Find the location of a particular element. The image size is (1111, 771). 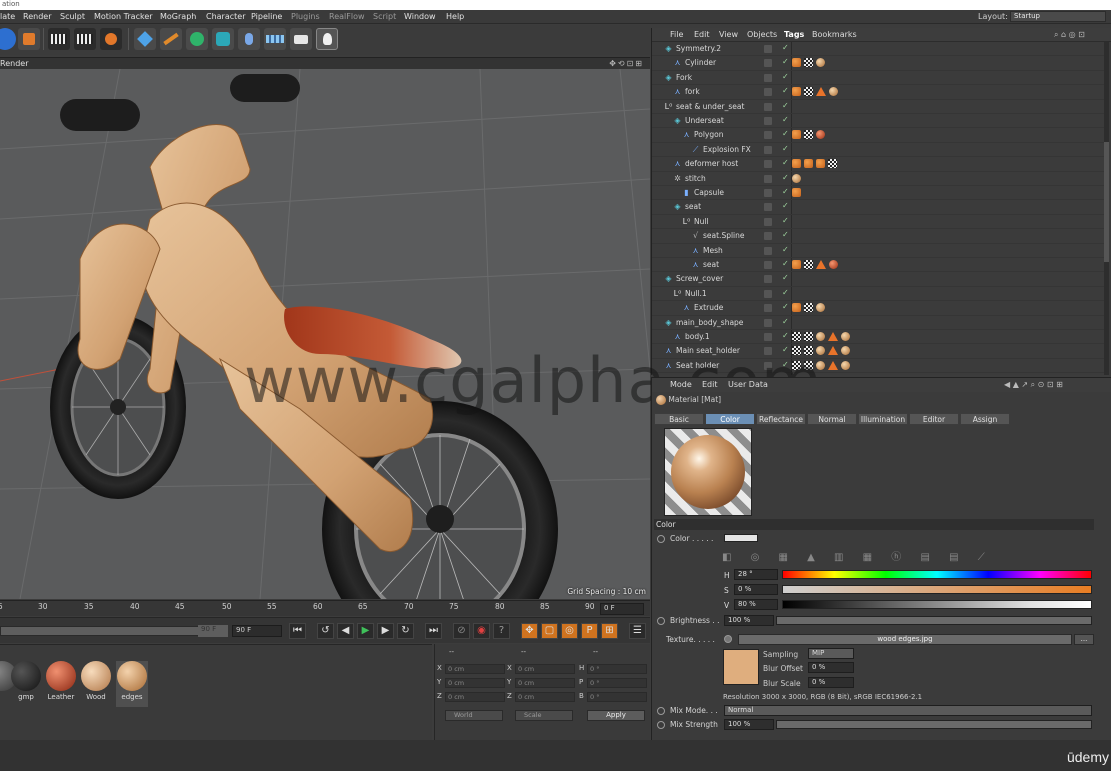

next-key-icon: ↻ is located at coordinates (405, 631).